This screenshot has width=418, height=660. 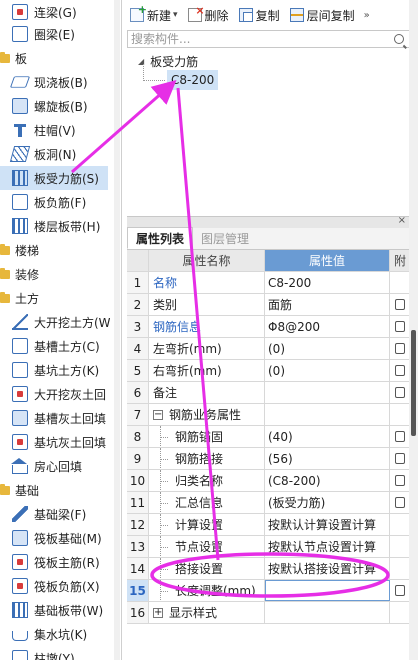 I want to click on property-name-text: 节点设置, so click(x=199, y=547).